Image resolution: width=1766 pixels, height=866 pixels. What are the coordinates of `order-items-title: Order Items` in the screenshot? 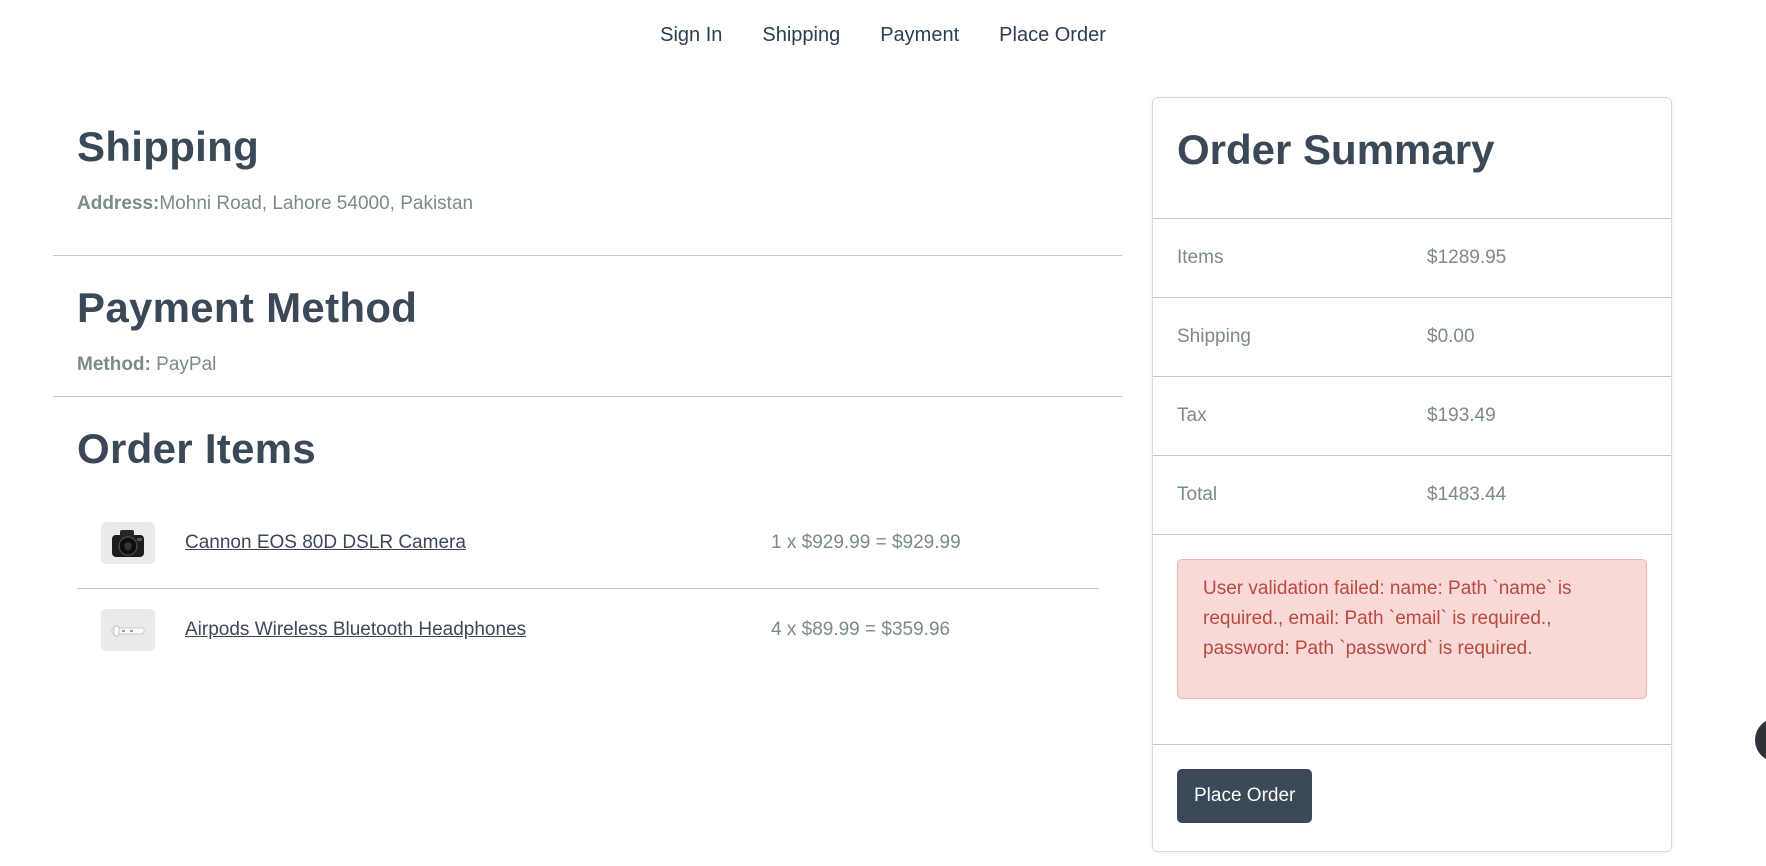 It's located at (197, 448).